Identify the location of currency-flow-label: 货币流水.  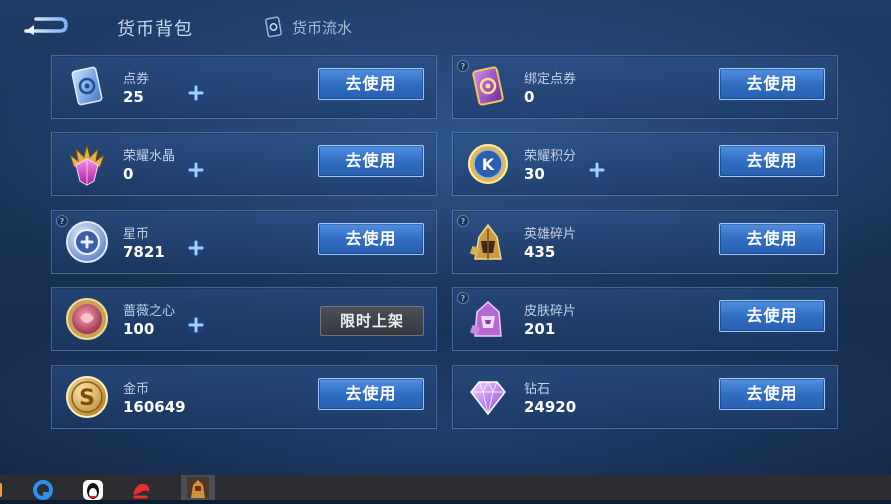
(322, 27).